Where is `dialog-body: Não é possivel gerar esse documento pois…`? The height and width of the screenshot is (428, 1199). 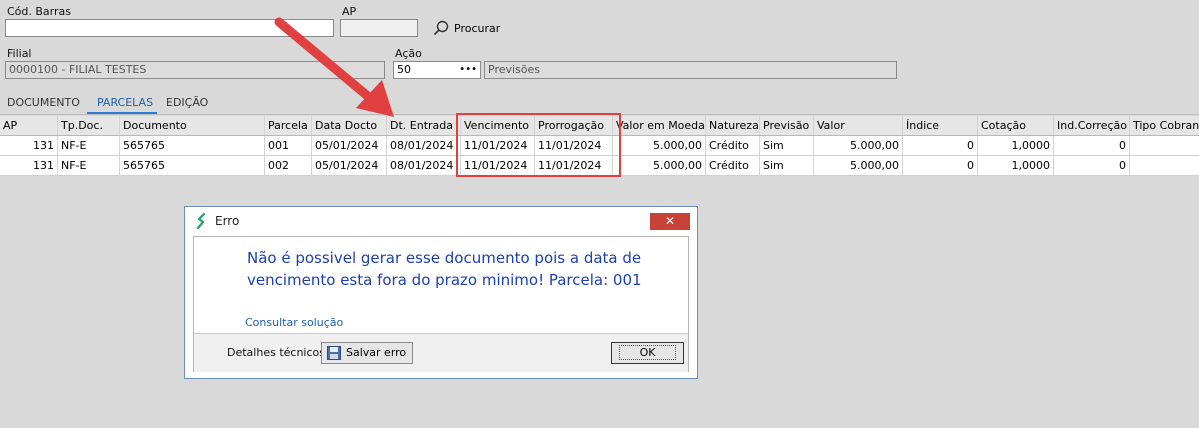
dialog-body: Não é possivel gerar esse documento pois… is located at coordinates (441, 304).